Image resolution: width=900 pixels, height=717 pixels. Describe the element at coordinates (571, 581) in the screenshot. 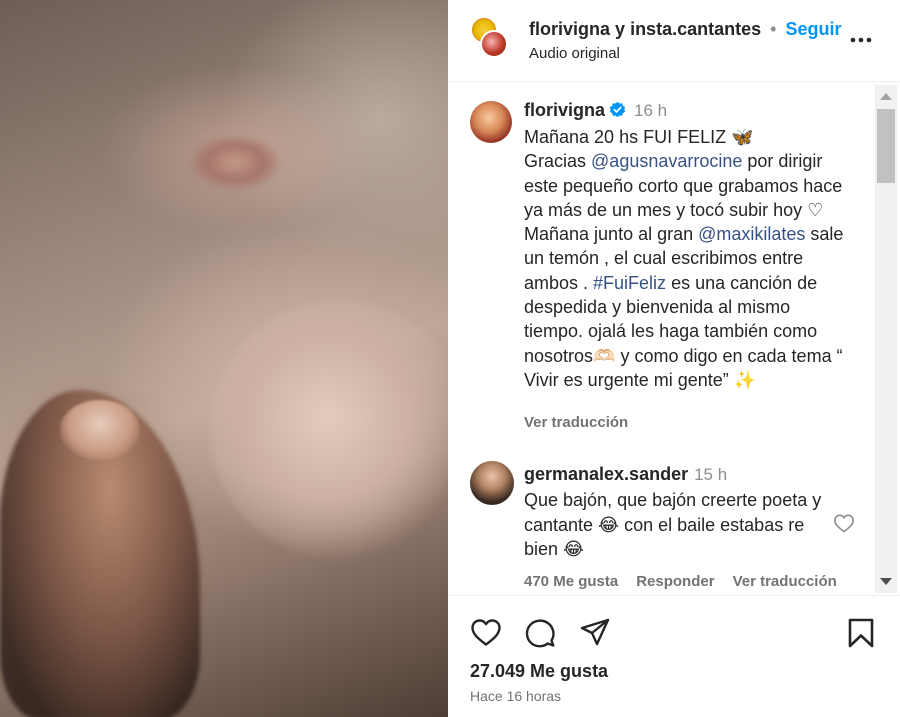

I see `comment-likes-count: 470 Me gusta` at that location.